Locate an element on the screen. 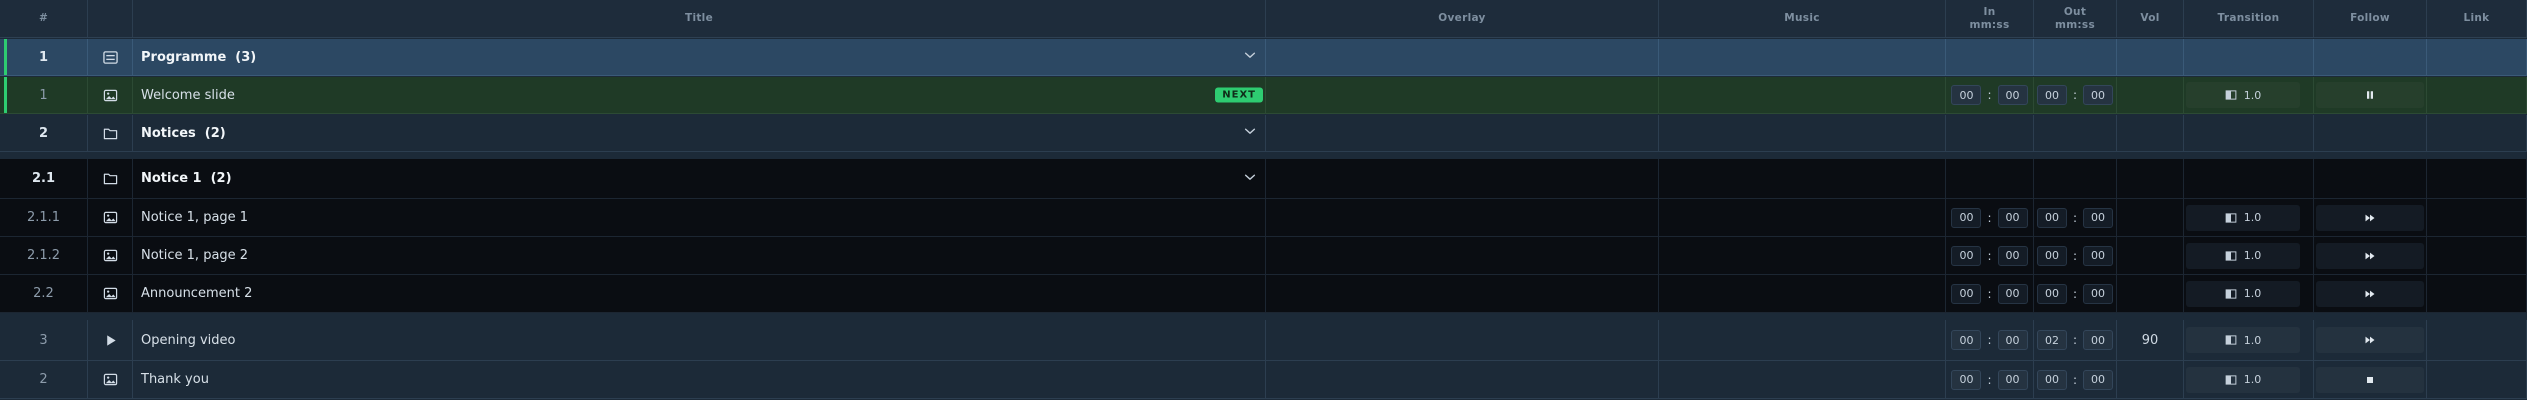 This screenshot has height=400, width=2527. group-row: 2 Notices (2) is located at coordinates (1263, 133).